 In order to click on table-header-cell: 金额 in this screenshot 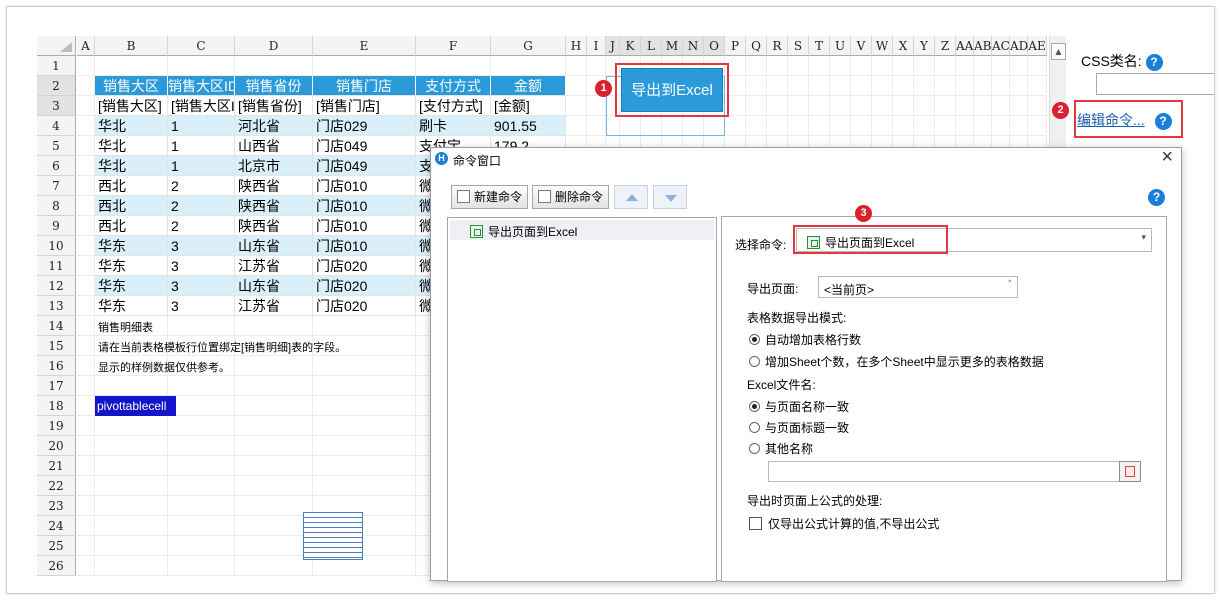, I will do `click(528, 86)`.